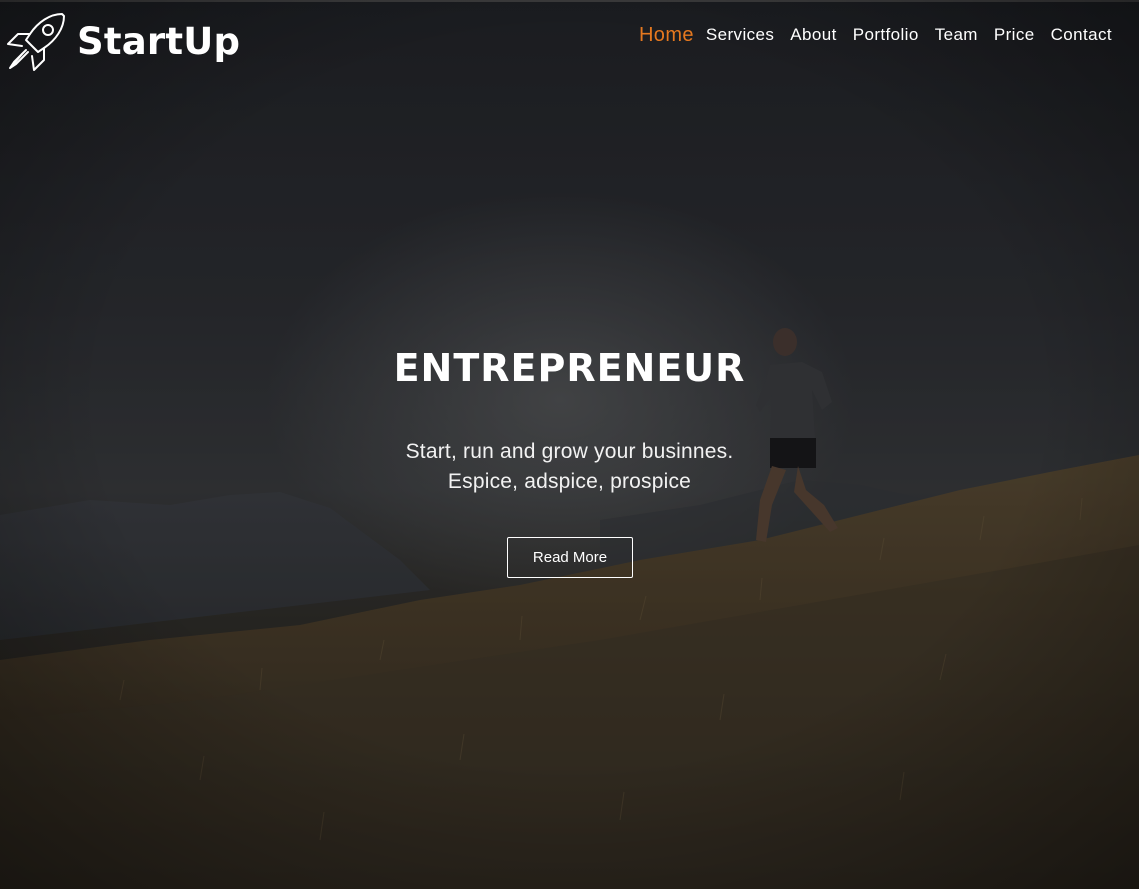  Describe the element at coordinates (1081, 35) in the screenshot. I see `nav-item-contact: Contact` at that location.